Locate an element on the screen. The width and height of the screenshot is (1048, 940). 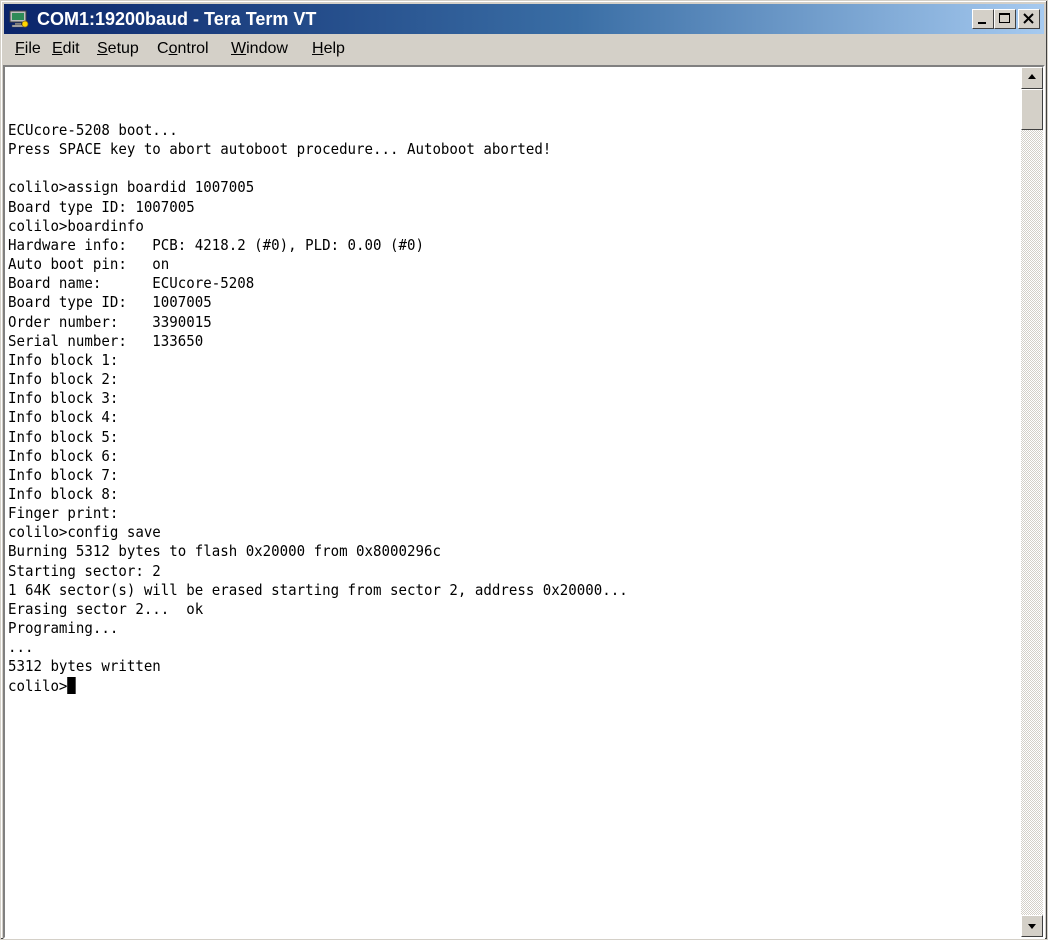
terminal-line: Erasing sector 2... ok is located at coordinates (106, 608).